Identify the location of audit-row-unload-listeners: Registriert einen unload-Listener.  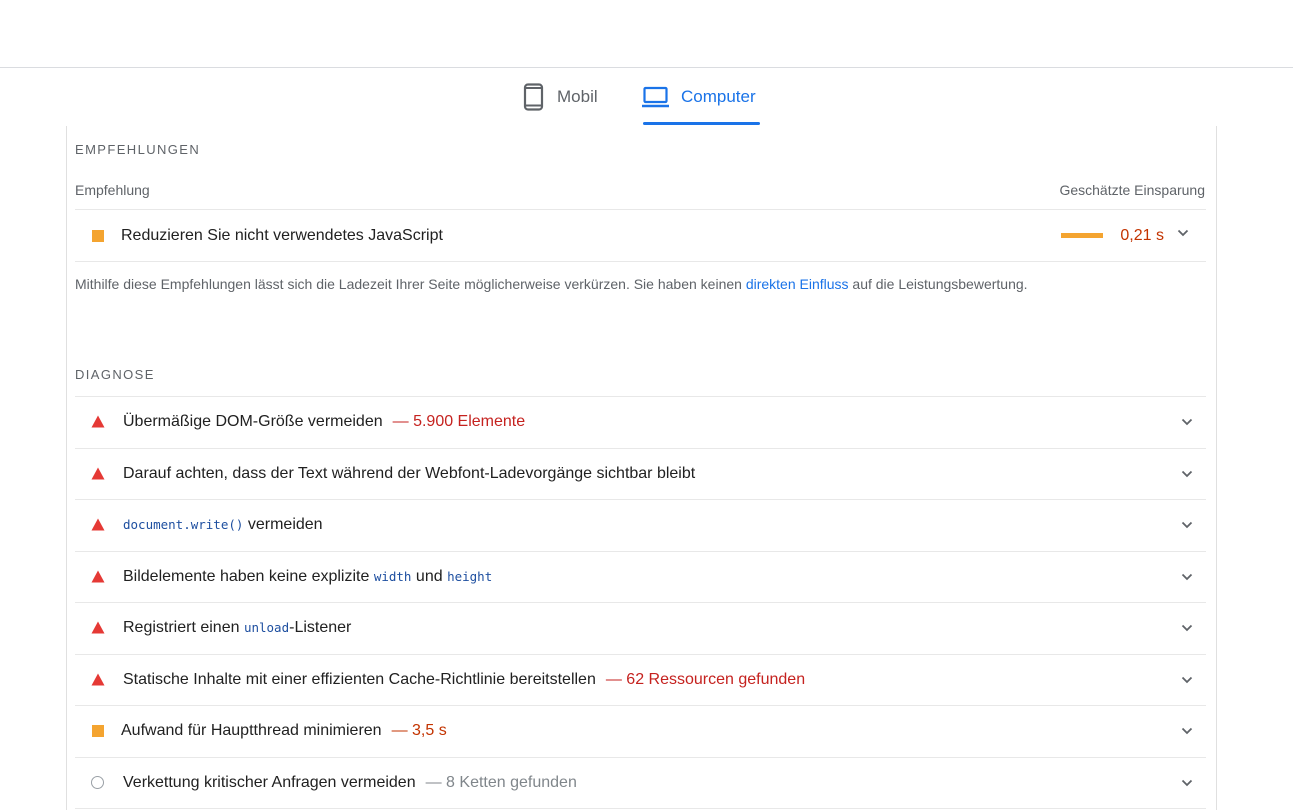
(640, 627).